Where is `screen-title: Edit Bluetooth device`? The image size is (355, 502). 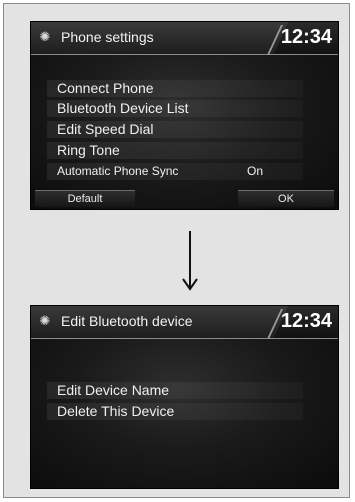
screen-title: Edit Bluetooth device is located at coordinates (127, 321).